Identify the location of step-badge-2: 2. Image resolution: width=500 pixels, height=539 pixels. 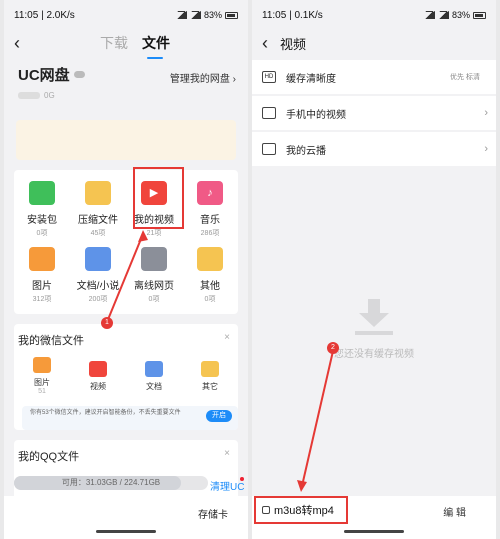
(333, 348).